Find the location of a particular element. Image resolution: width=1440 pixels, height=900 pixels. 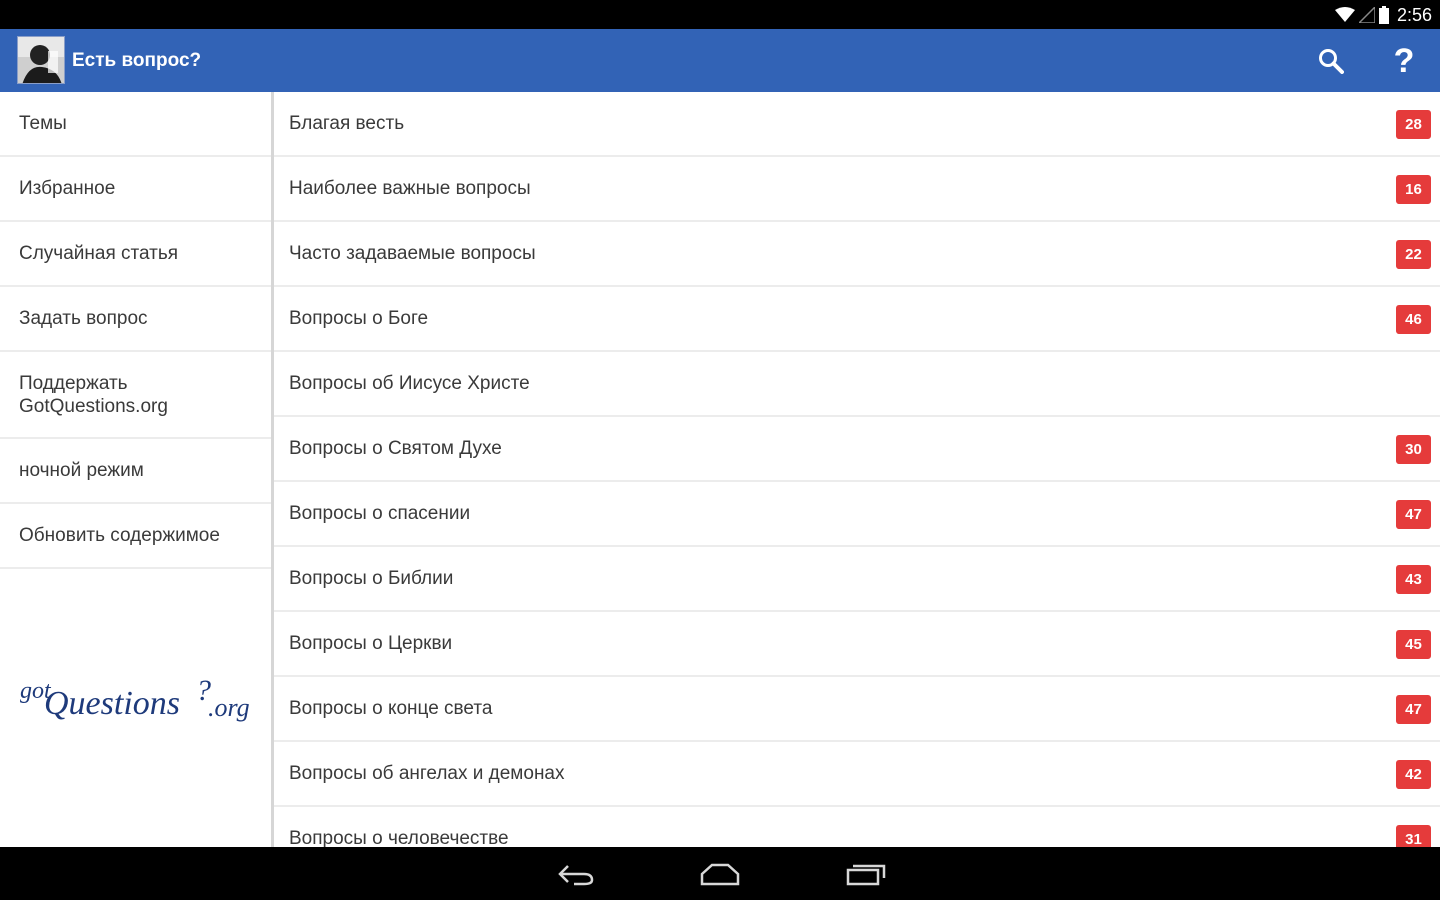

wifi-icon is located at coordinates (1344, 14).